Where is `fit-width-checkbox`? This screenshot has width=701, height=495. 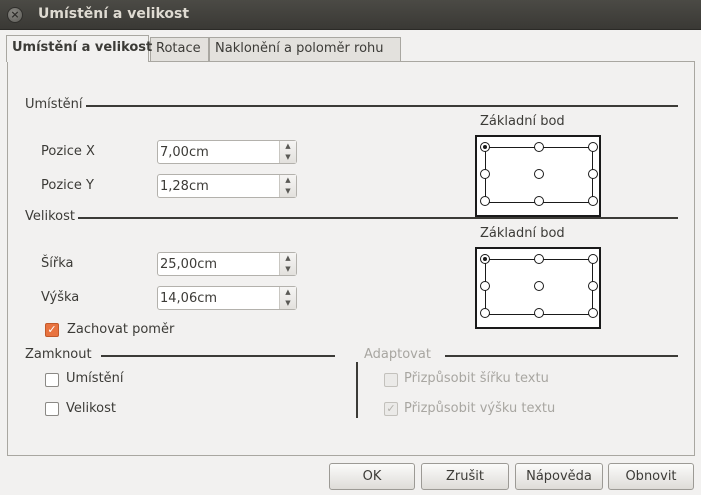 fit-width-checkbox is located at coordinates (391, 380).